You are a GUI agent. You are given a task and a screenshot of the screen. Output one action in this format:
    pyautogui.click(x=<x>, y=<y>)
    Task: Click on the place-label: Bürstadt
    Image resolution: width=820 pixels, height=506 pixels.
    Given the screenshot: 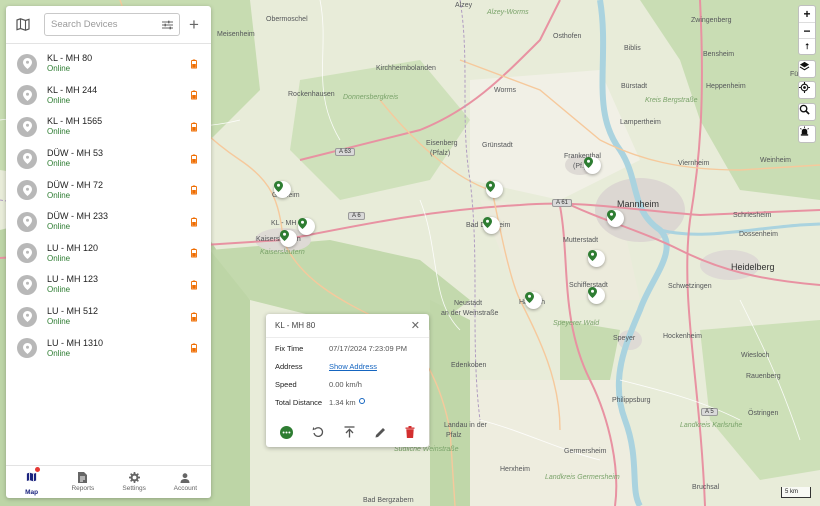 What is the action you would take?
    pyautogui.click(x=634, y=86)
    